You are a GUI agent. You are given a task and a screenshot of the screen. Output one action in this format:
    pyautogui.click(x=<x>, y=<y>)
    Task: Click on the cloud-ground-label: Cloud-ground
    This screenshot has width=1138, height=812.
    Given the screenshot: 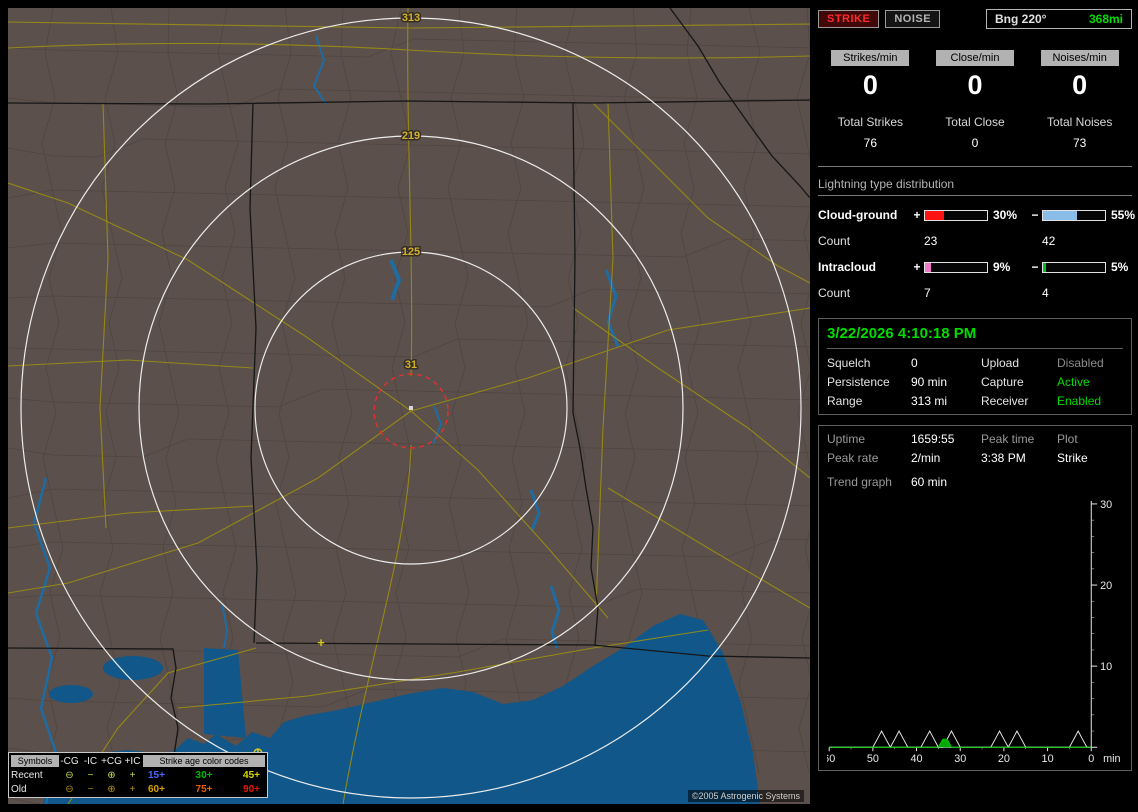 What is the action you would take?
    pyautogui.click(x=858, y=215)
    